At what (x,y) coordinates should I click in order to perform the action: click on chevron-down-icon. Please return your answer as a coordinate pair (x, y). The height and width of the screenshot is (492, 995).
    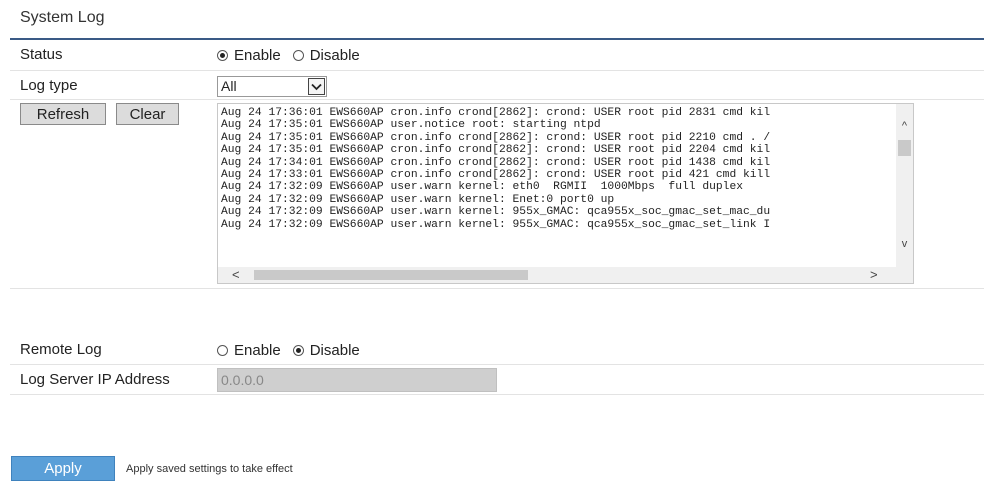
    Looking at the image, I should click on (316, 86).